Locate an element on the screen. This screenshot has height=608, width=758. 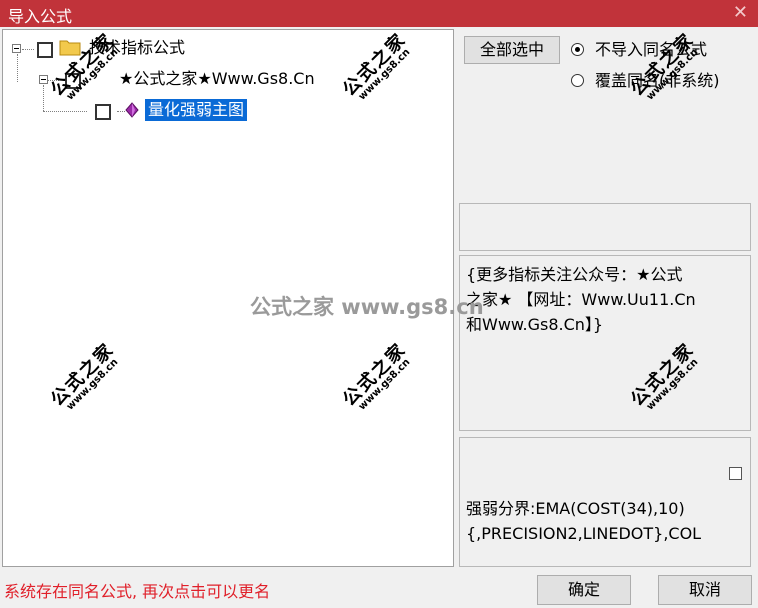
tree-leaf-checkbox is located at coordinates (103, 112).